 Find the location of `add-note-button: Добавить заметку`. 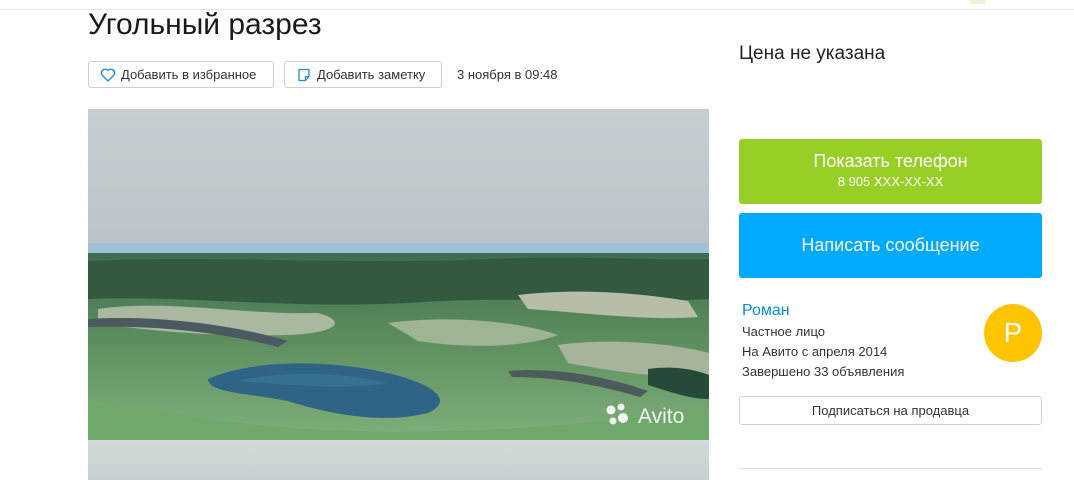

add-note-button: Добавить заметку is located at coordinates (363, 74).